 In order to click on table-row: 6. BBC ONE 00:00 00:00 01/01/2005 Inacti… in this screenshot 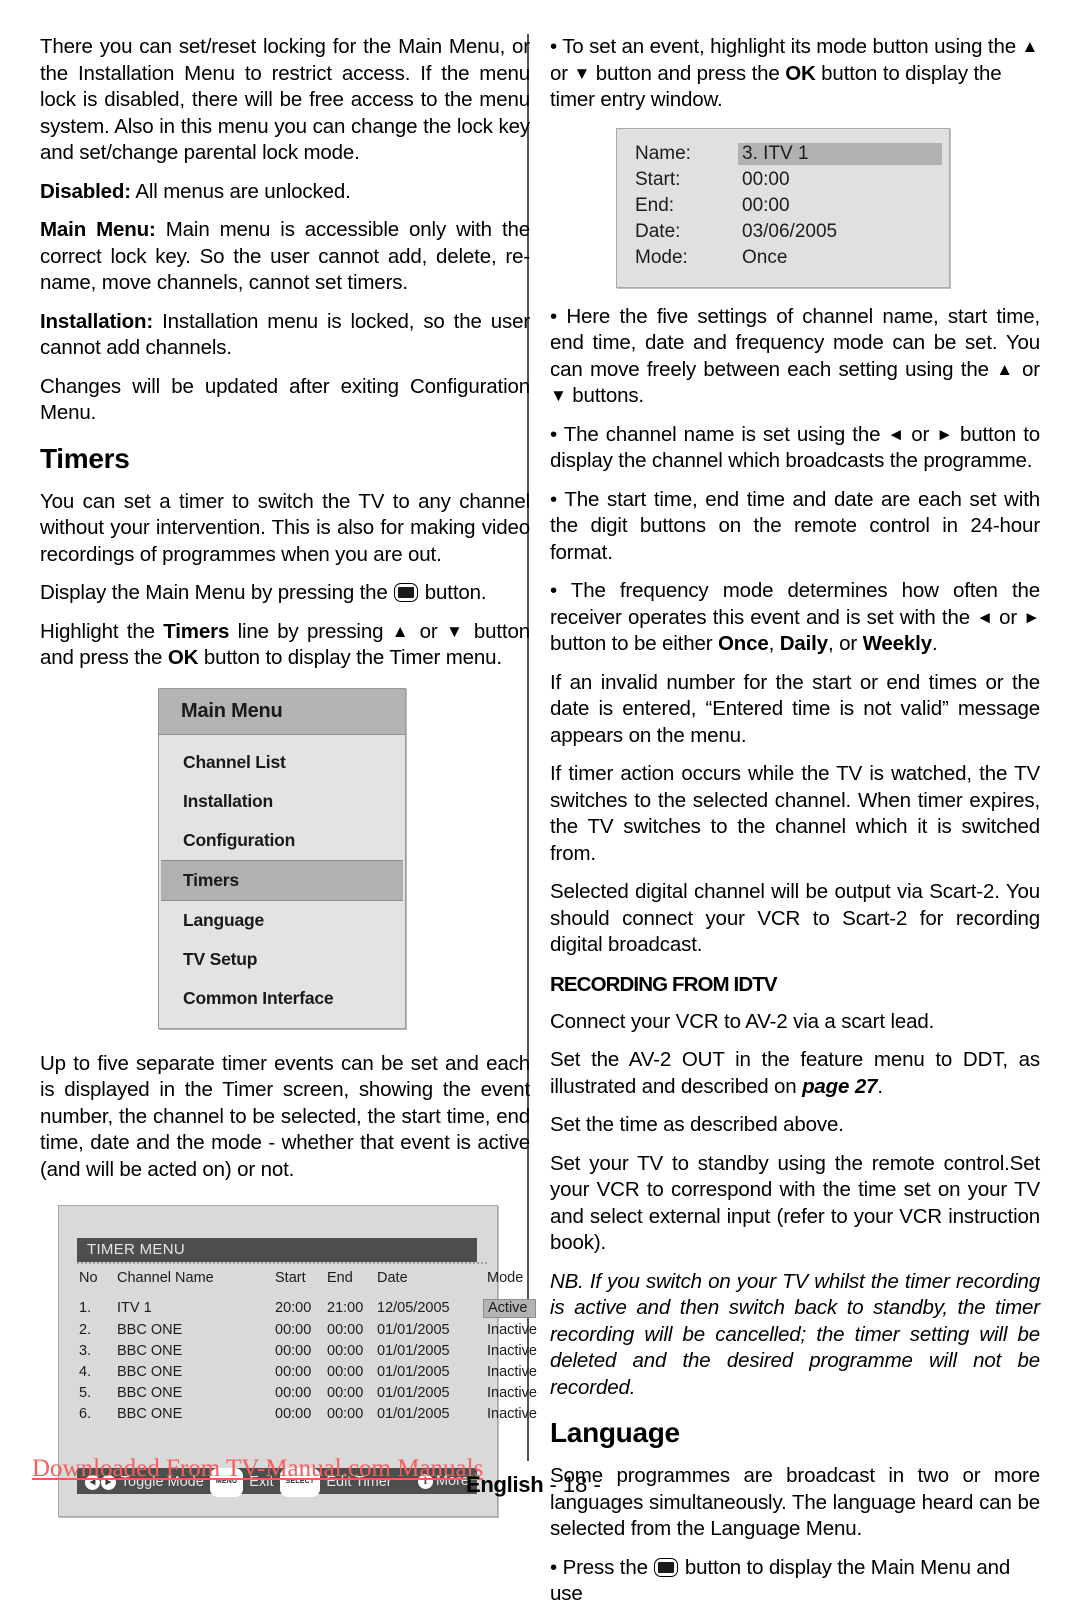, I will do `click(307, 1416)`.